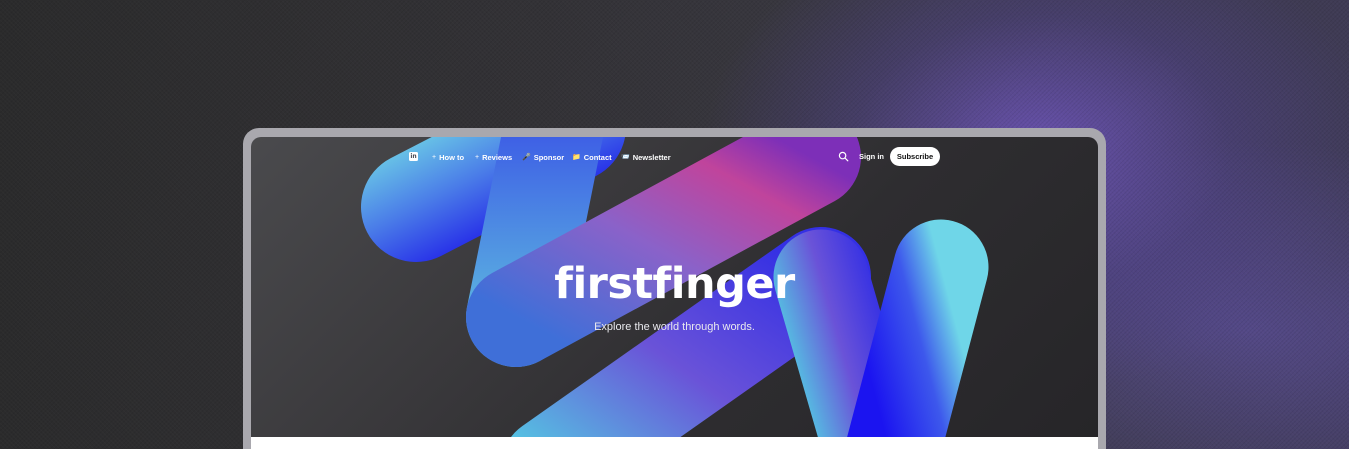 The height and width of the screenshot is (449, 1349). Describe the element at coordinates (497, 157) in the screenshot. I see `nav-item-label: Reviews` at that location.